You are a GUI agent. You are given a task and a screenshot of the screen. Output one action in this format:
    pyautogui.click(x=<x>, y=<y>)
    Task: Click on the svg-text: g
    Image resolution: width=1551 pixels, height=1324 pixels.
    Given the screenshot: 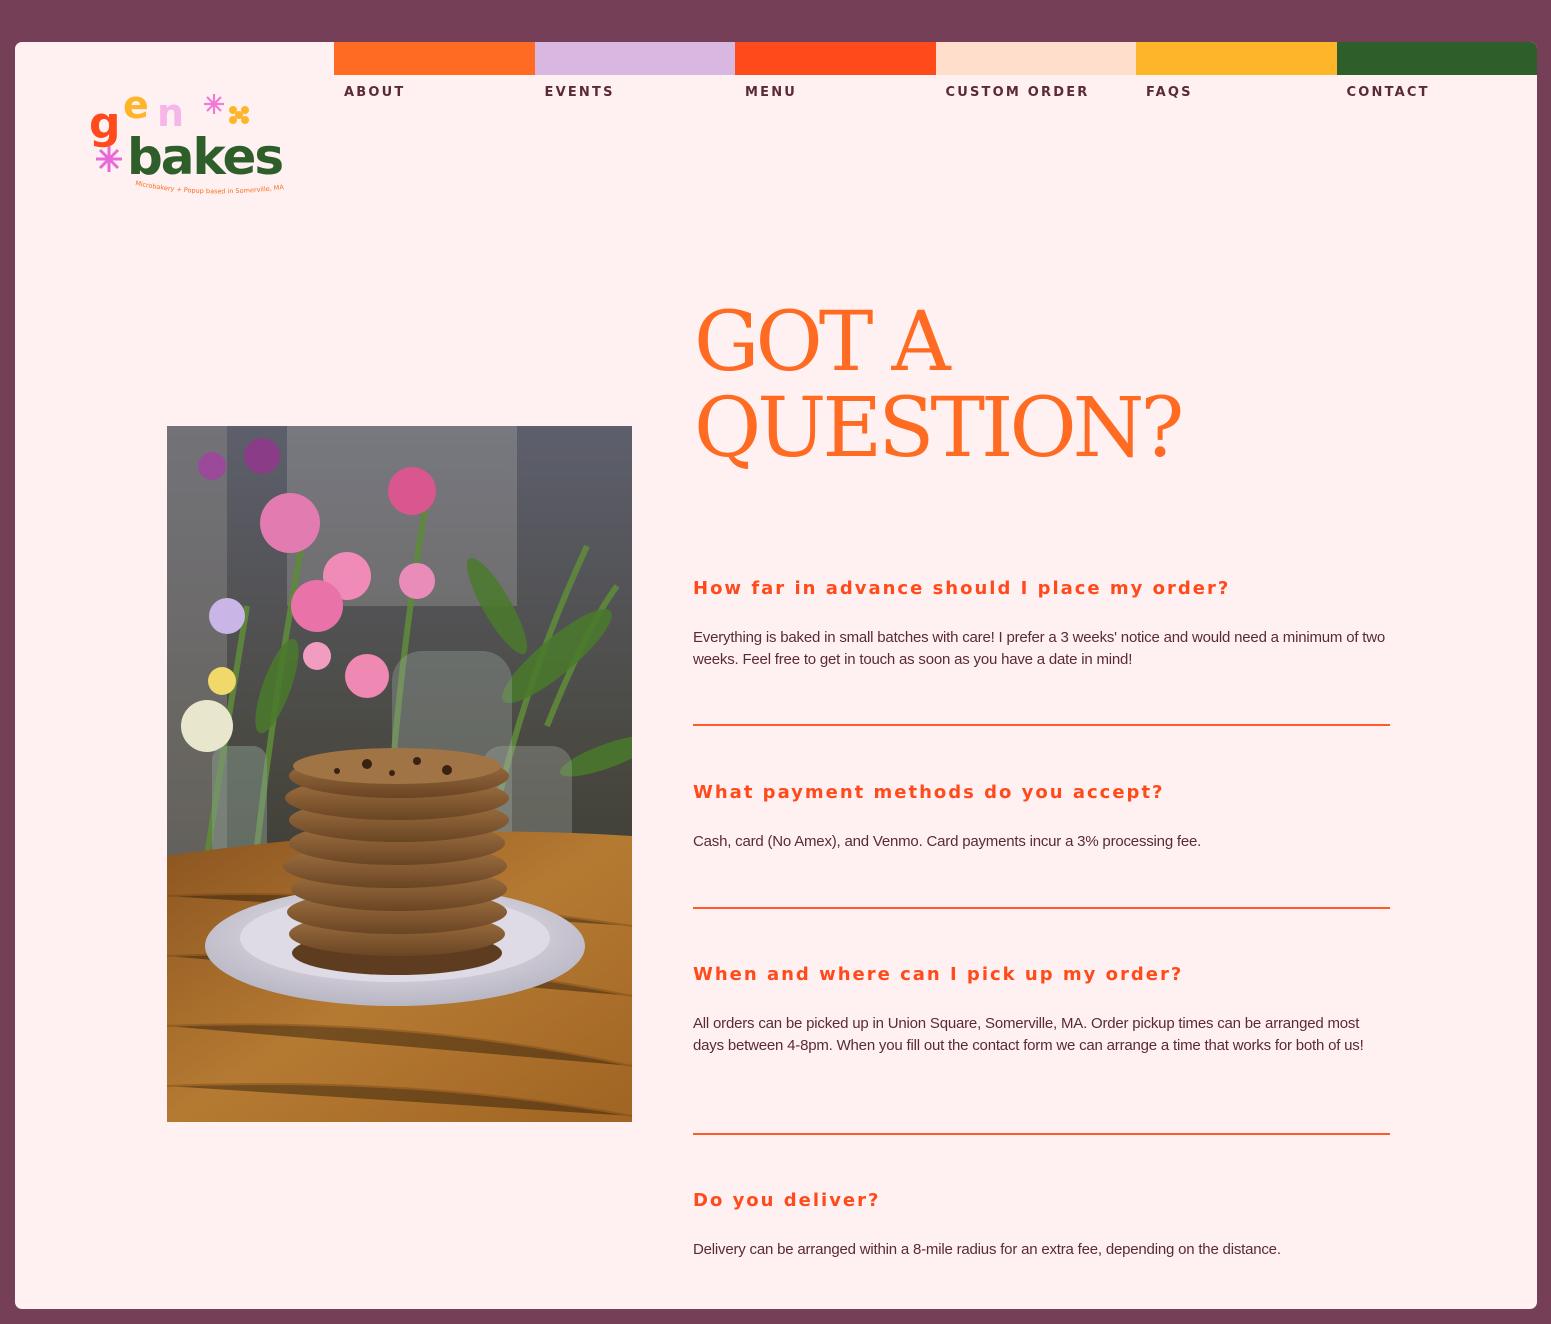 What is the action you would take?
    pyautogui.click(x=105, y=123)
    